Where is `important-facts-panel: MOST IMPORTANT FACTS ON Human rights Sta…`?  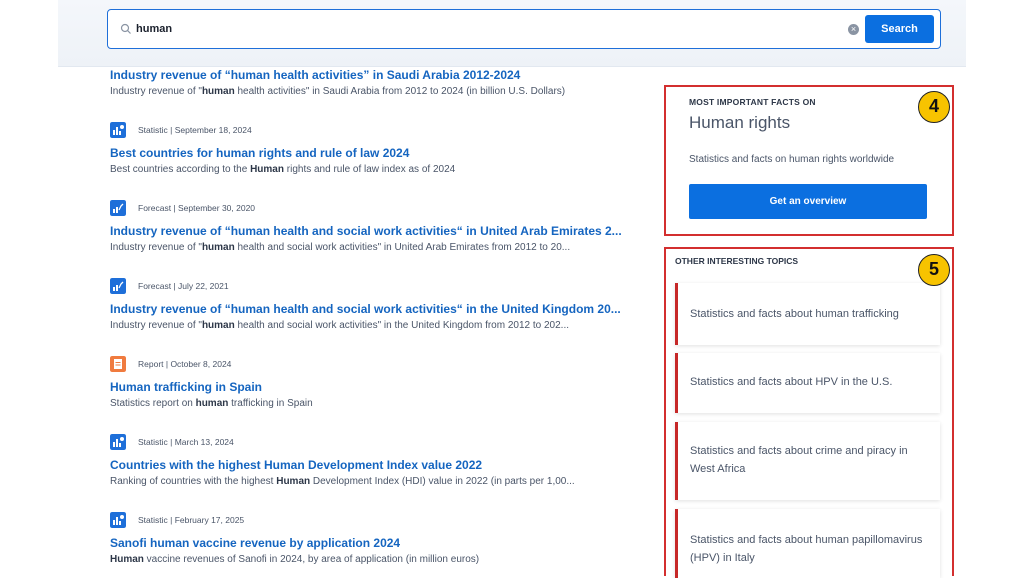
important-facts-panel: MOST IMPORTANT FACTS ON Human rights Sta… is located at coordinates (809, 160).